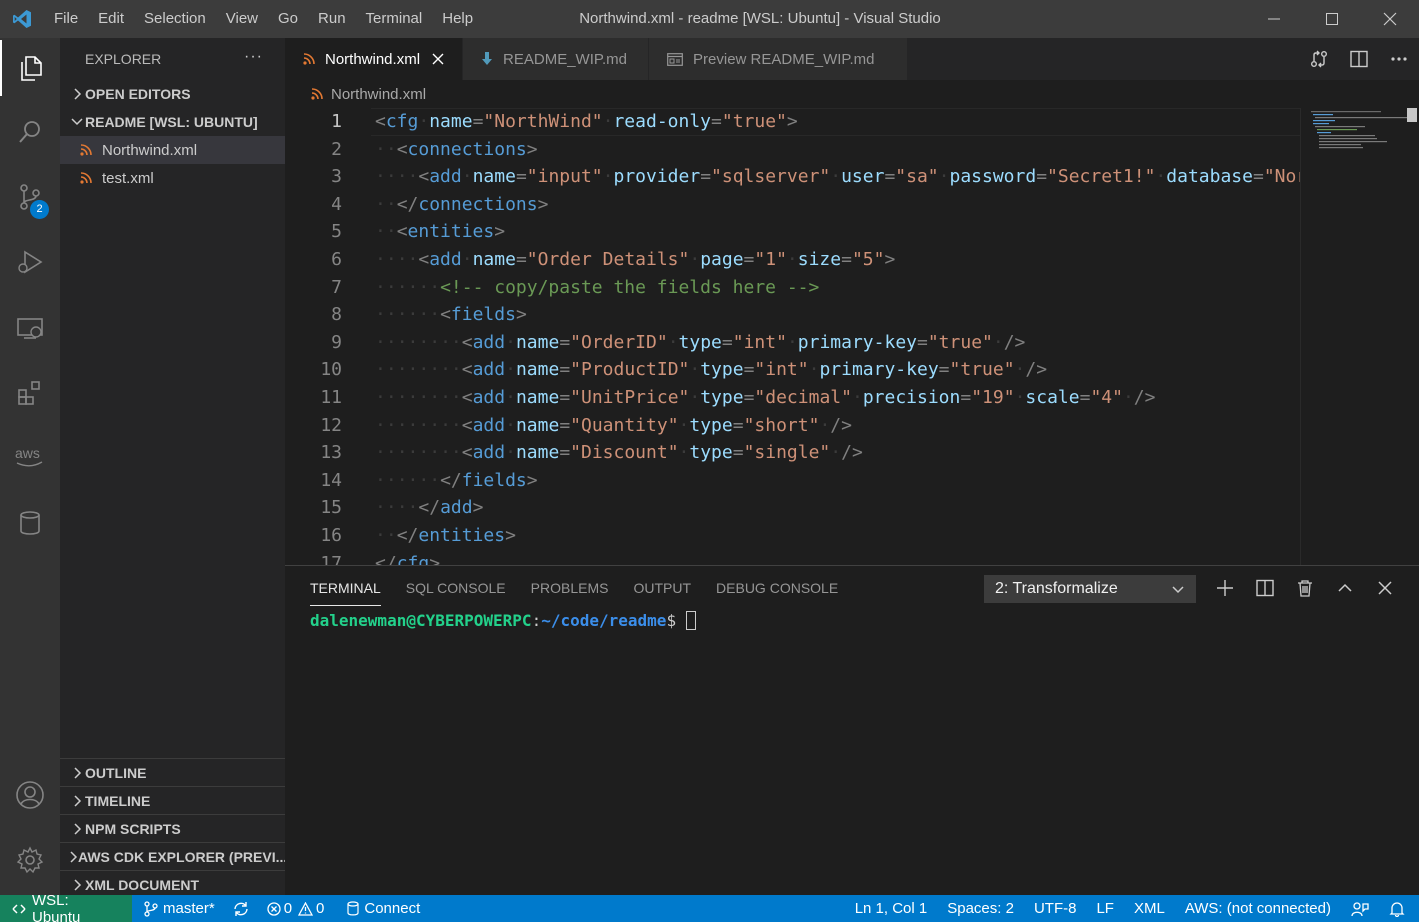 This screenshot has height=922, width=1419. What do you see at coordinates (837, 232) in the screenshot?
I see `code-line: ··<entities>` at bounding box center [837, 232].